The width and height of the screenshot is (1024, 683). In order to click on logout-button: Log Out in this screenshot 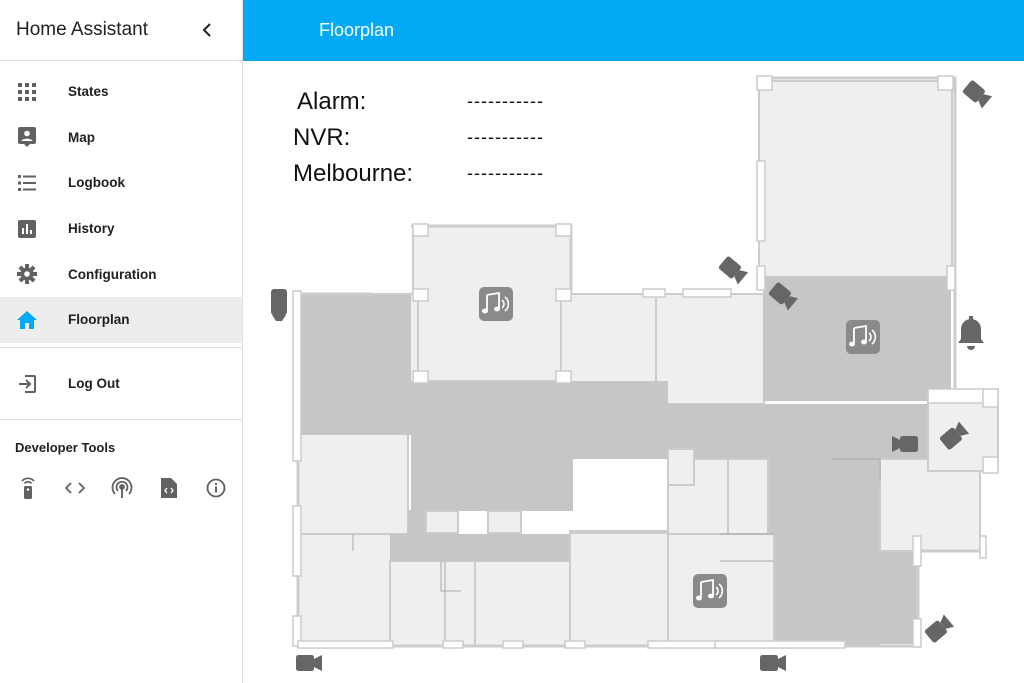, I will do `click(121, 384)`.